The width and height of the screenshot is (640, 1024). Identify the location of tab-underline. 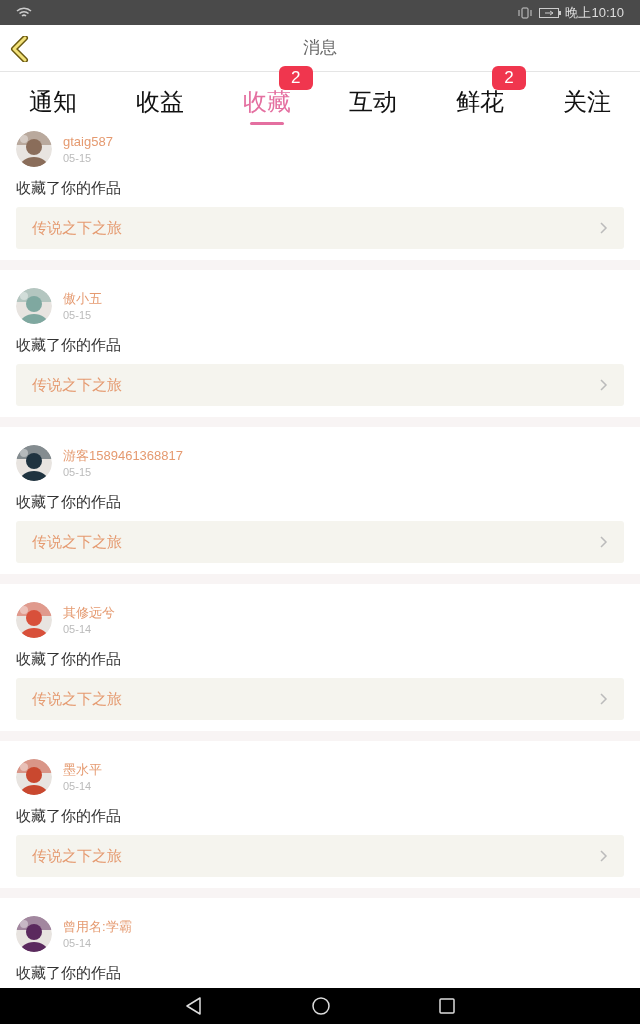
(266, 123).